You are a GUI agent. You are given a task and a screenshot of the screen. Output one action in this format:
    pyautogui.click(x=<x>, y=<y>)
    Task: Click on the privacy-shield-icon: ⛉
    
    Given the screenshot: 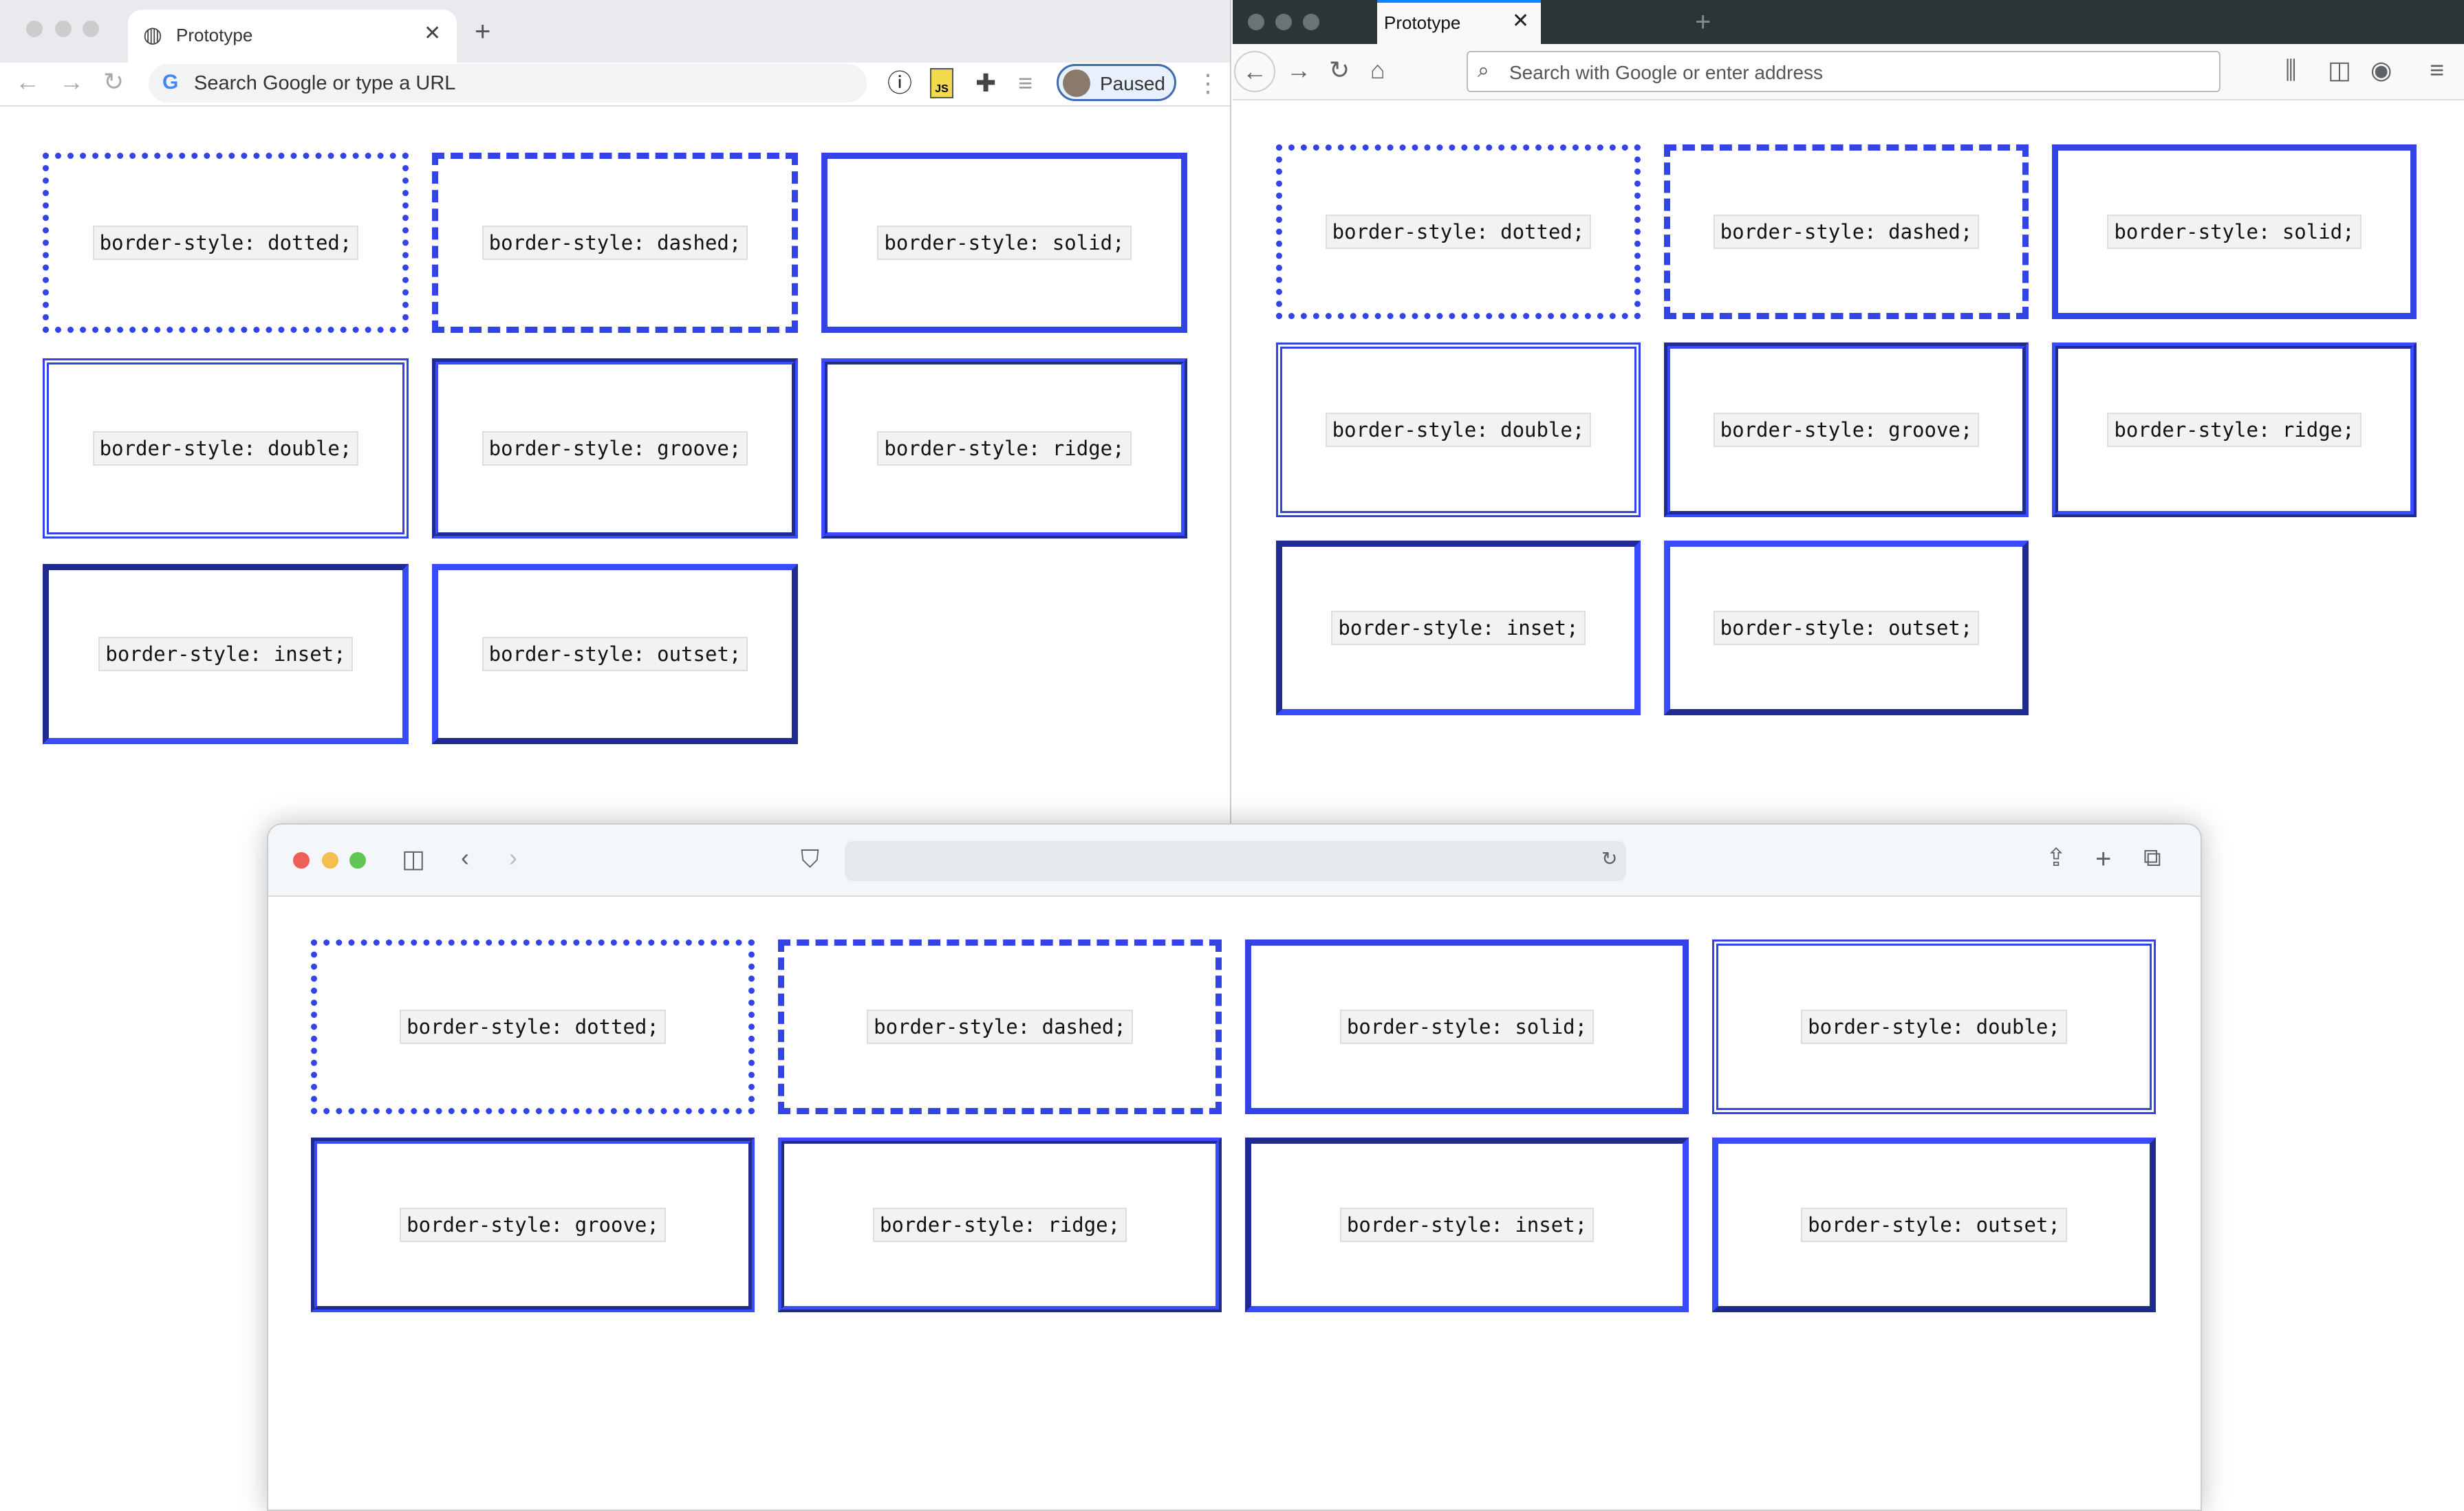 What is the action you would take?
    pyautogui.click(x=810, y=859)
    